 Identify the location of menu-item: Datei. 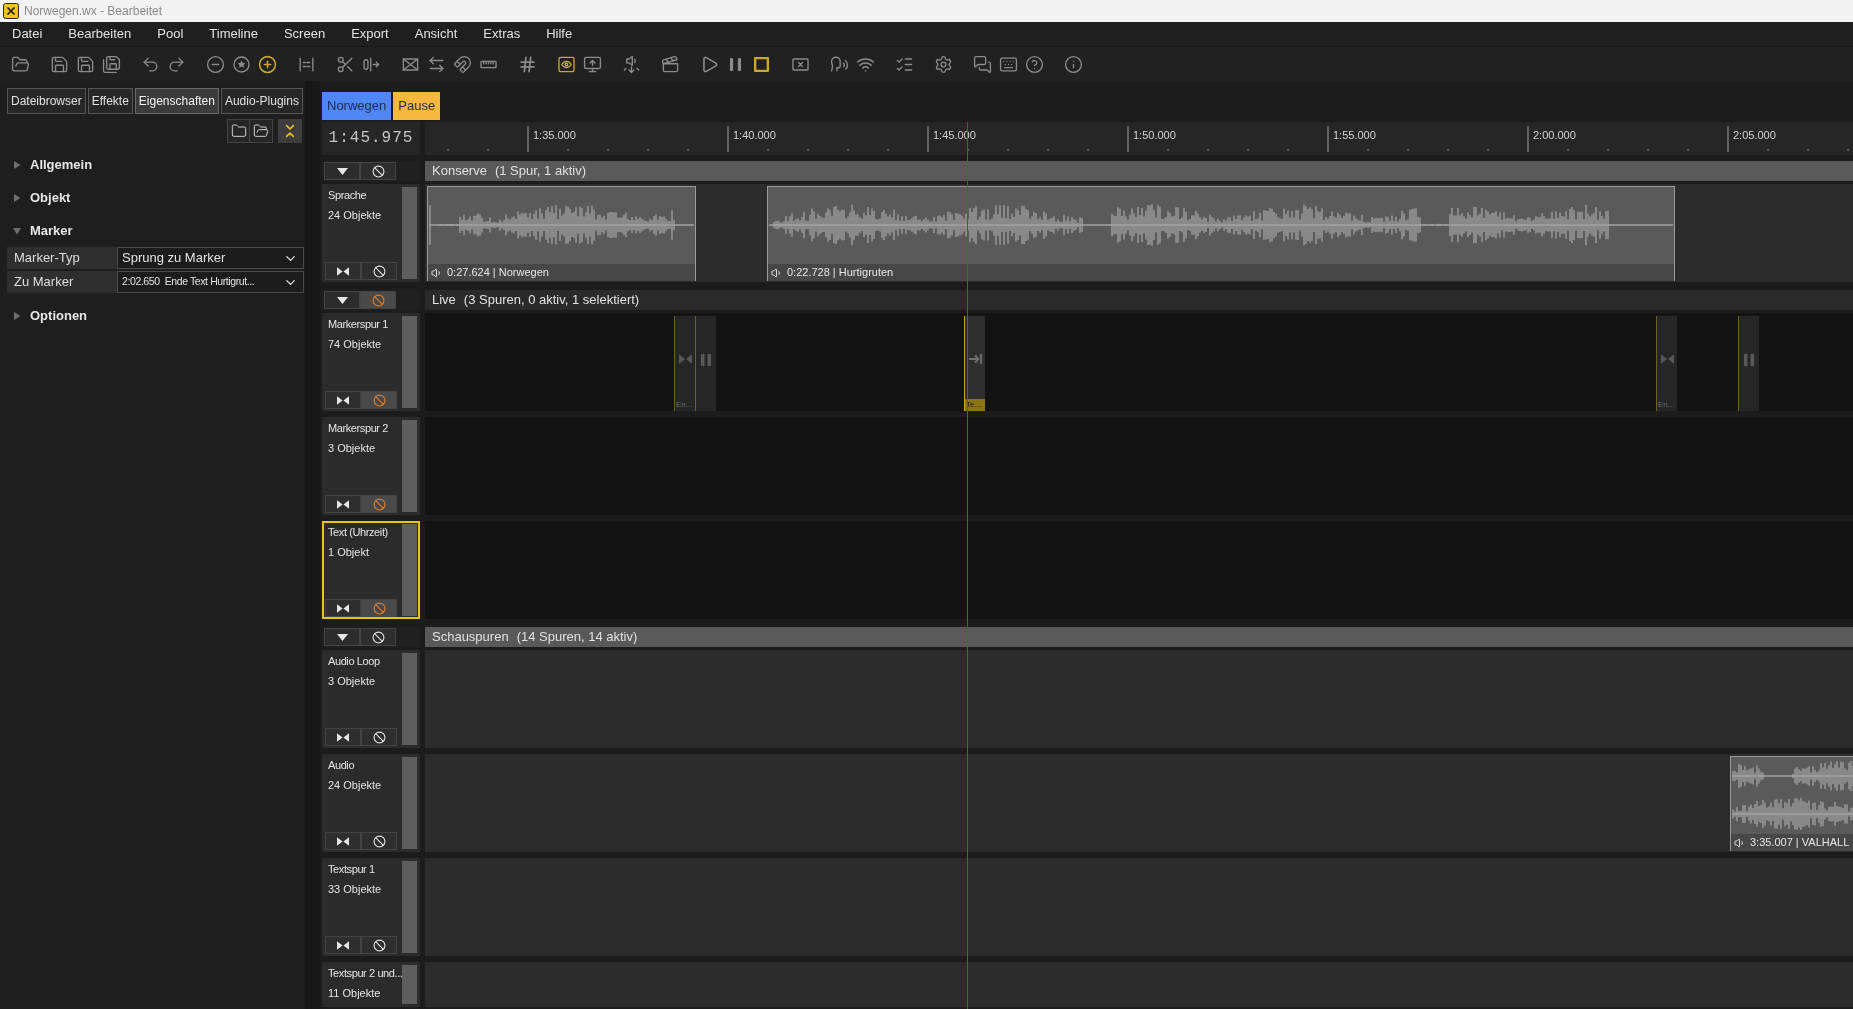
(27, 34).